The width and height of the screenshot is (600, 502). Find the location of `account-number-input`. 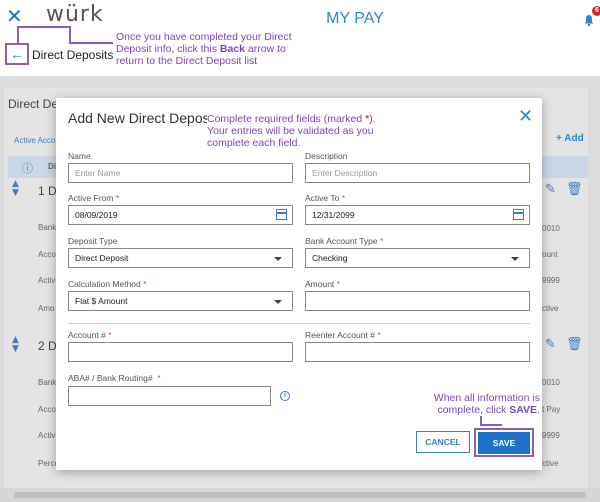

account-number-input is located at coordinates (180, 352).